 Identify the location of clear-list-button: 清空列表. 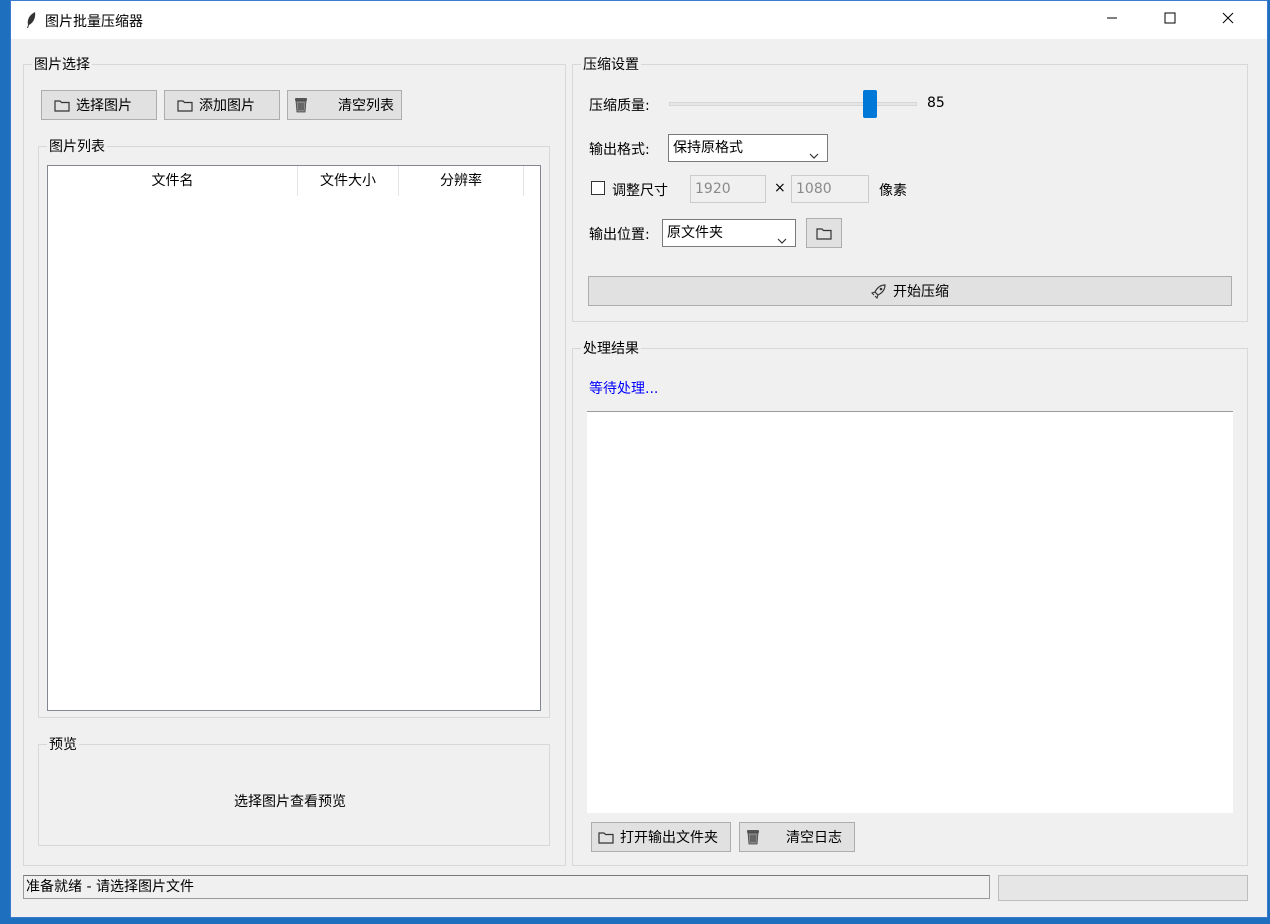
(344, 105).